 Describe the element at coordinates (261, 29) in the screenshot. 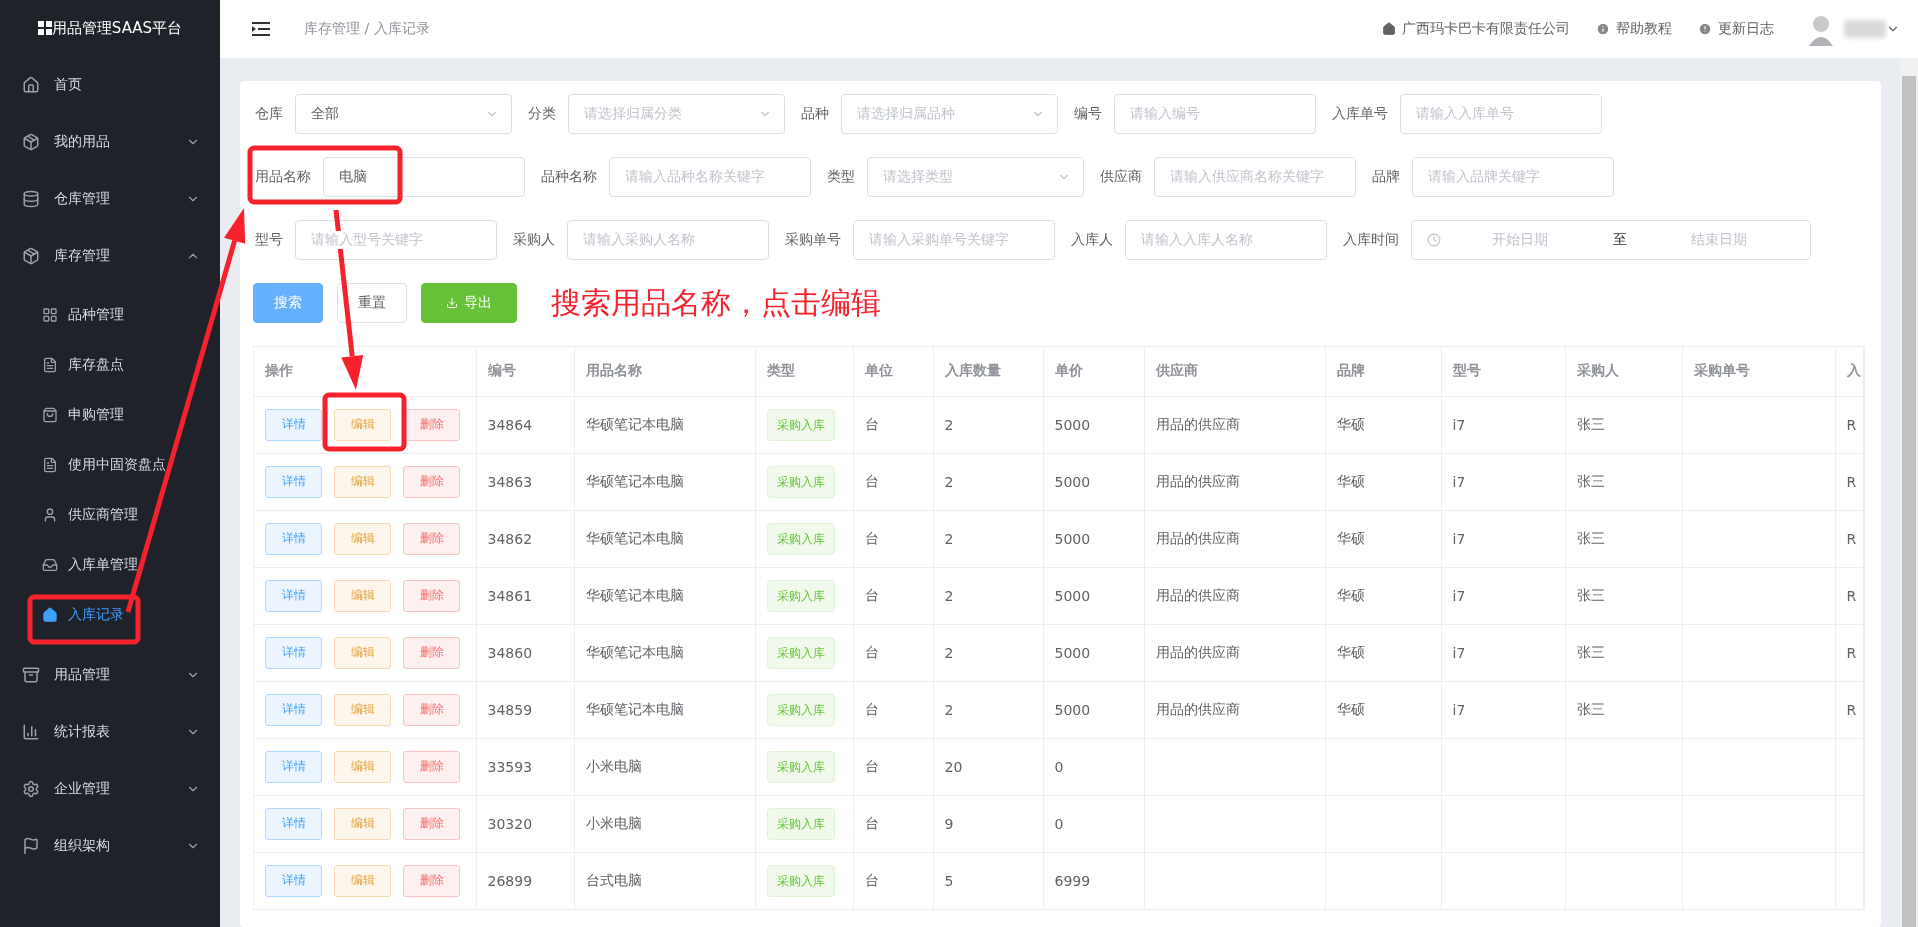

I see `menu-fold-icon` at that location.